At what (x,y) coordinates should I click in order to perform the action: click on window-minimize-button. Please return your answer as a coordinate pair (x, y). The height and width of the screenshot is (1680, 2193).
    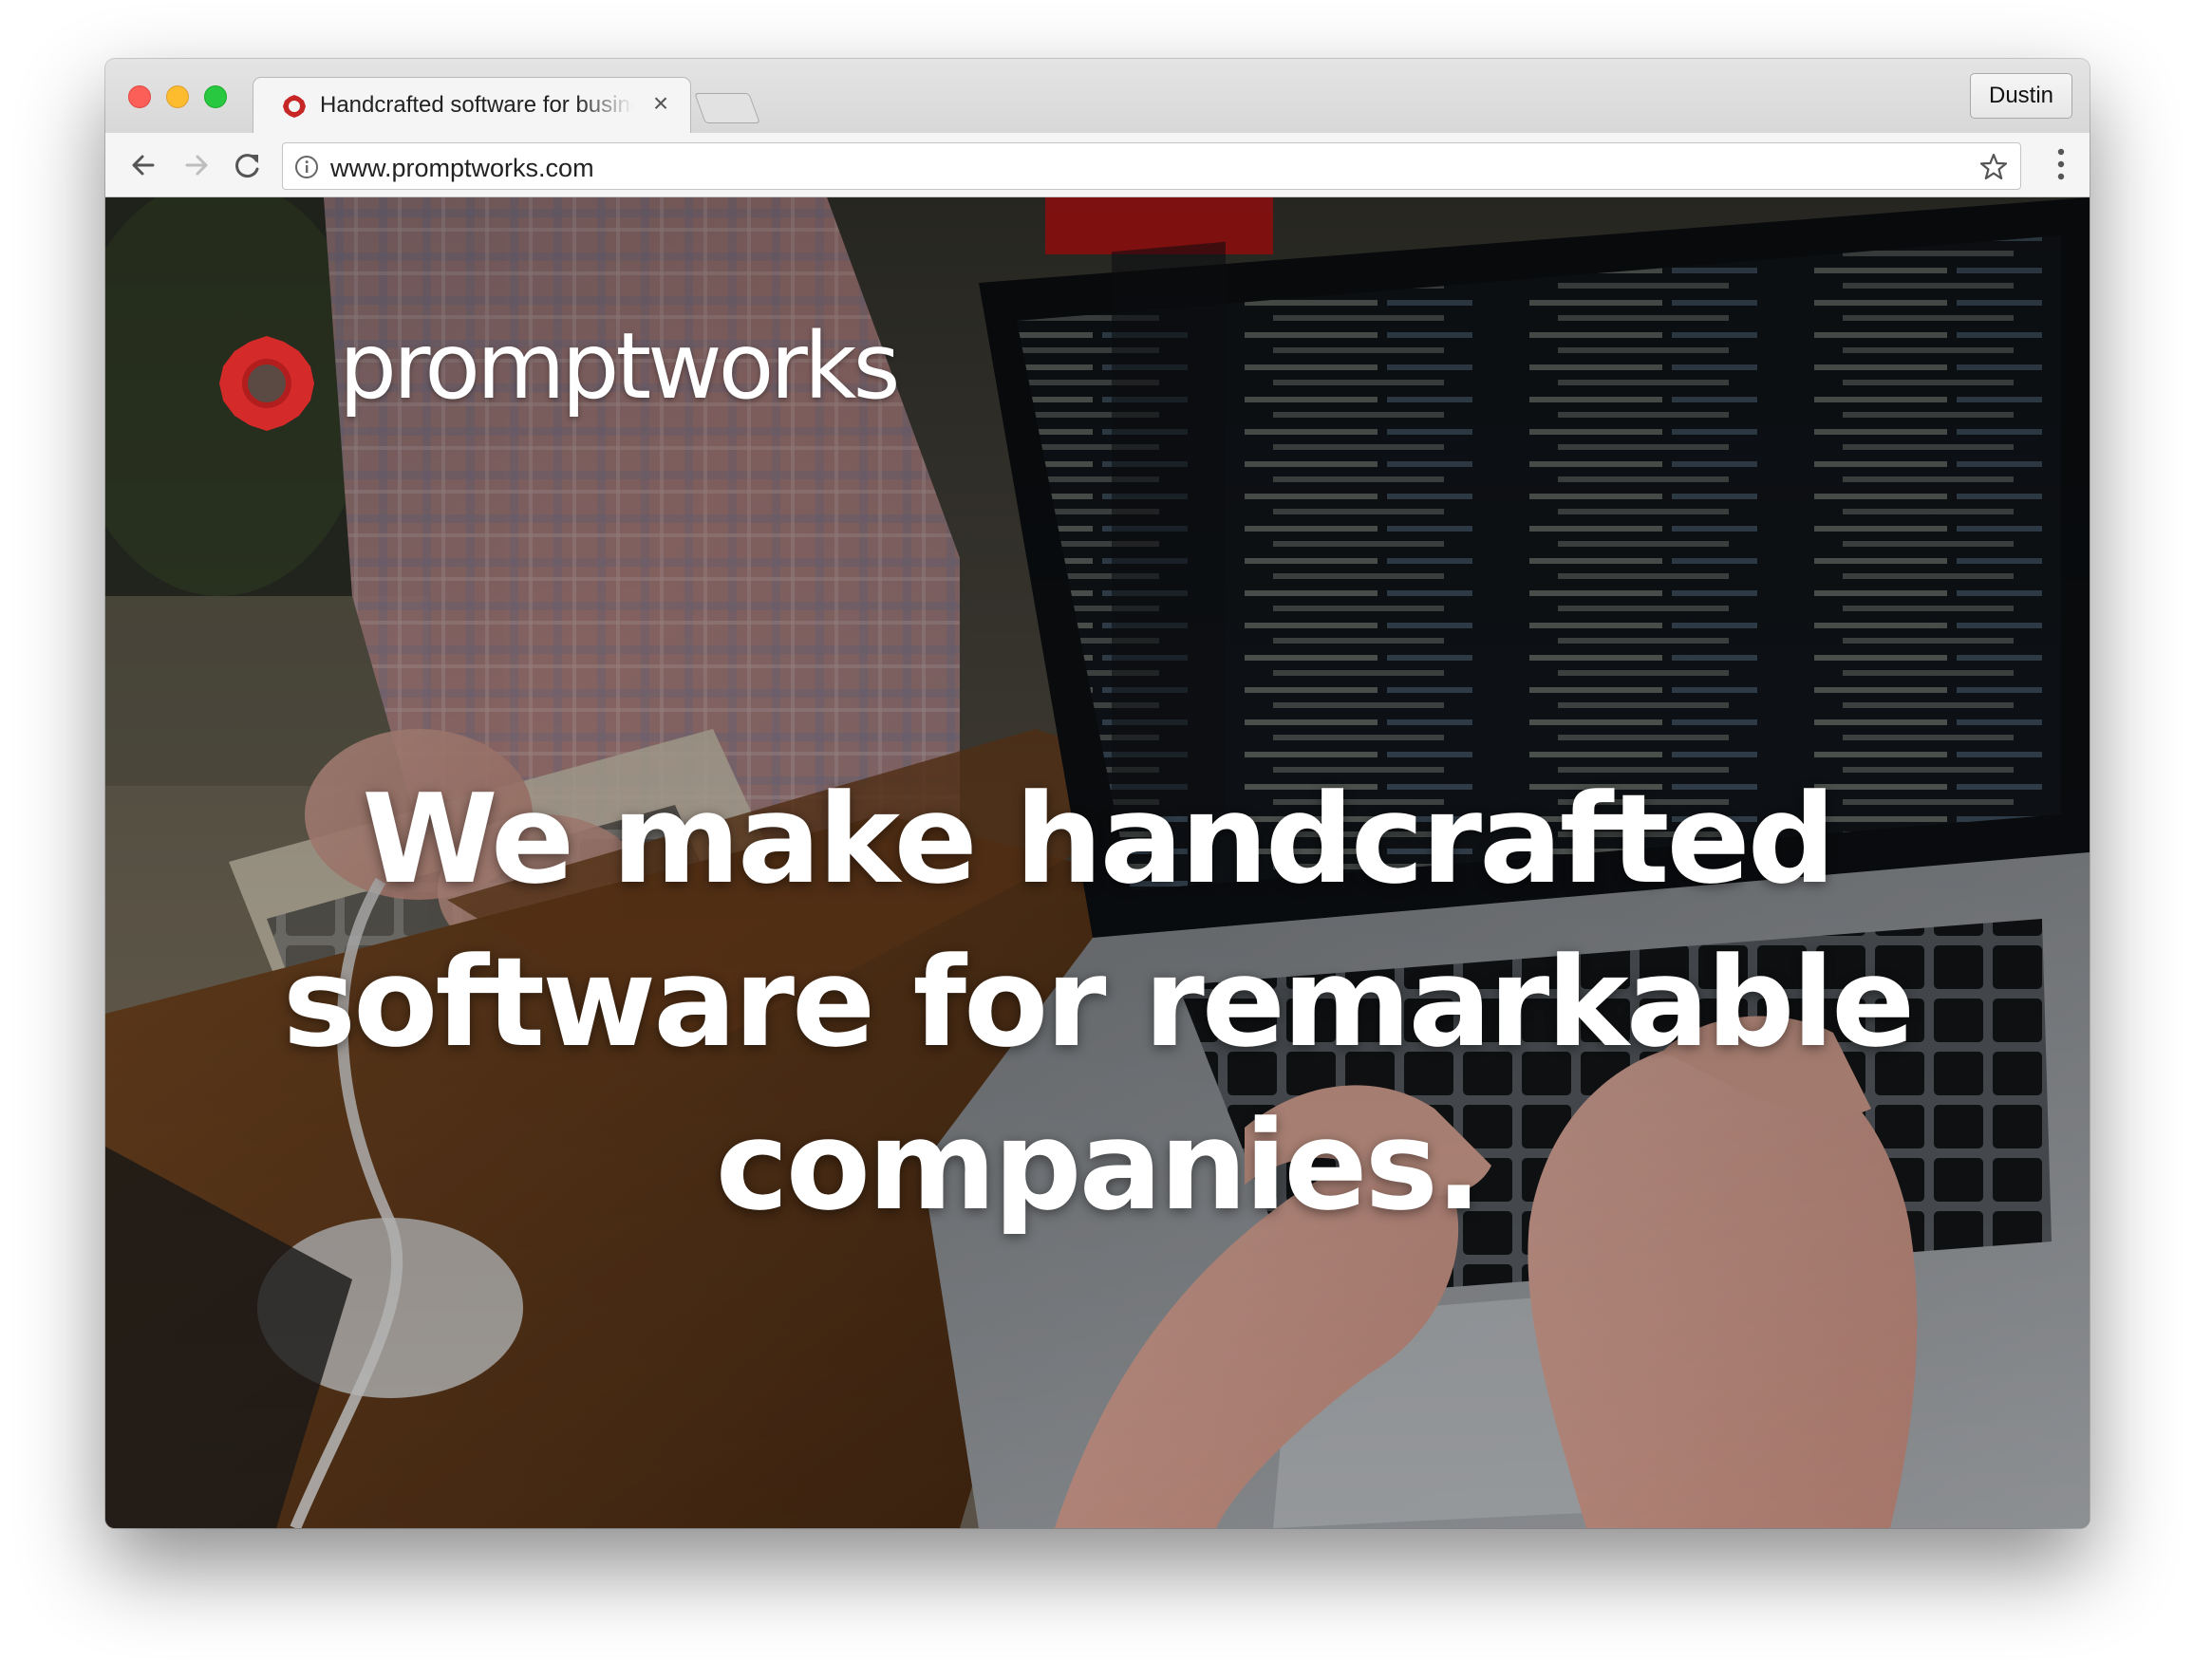
    Looking at the image, I should click on (178, 96).